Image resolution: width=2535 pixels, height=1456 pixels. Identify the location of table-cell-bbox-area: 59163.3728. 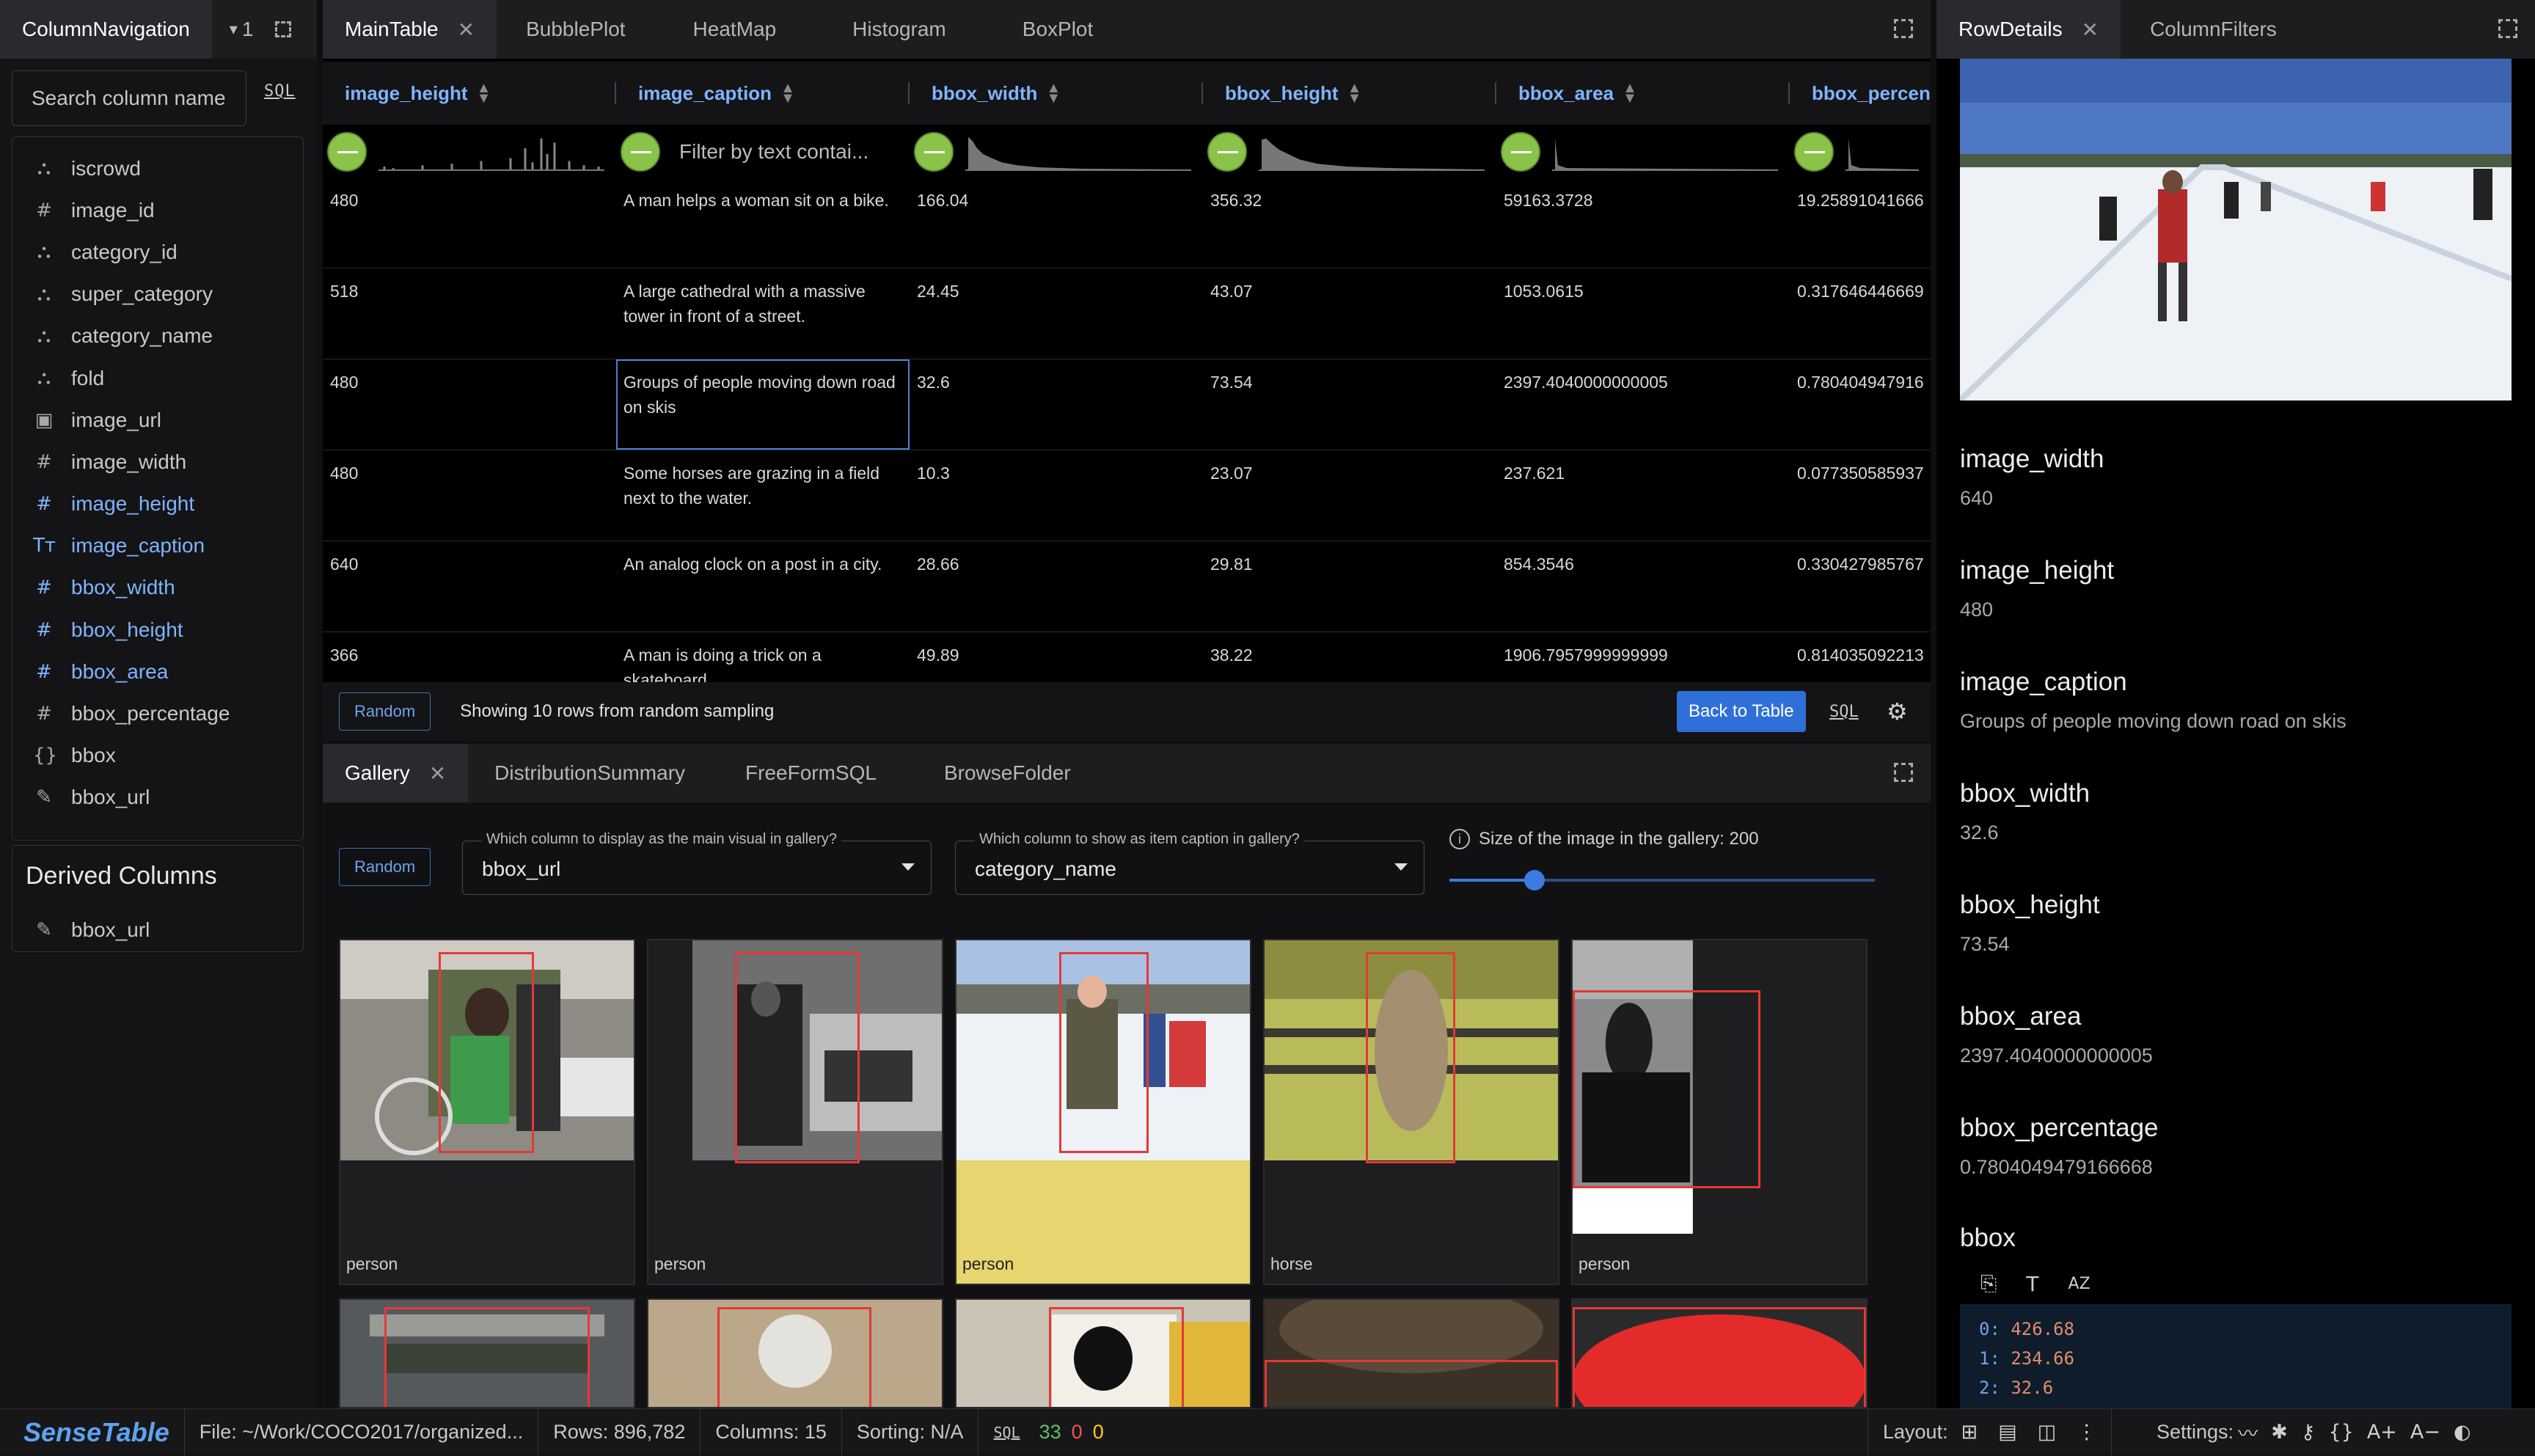
(1643, 223).